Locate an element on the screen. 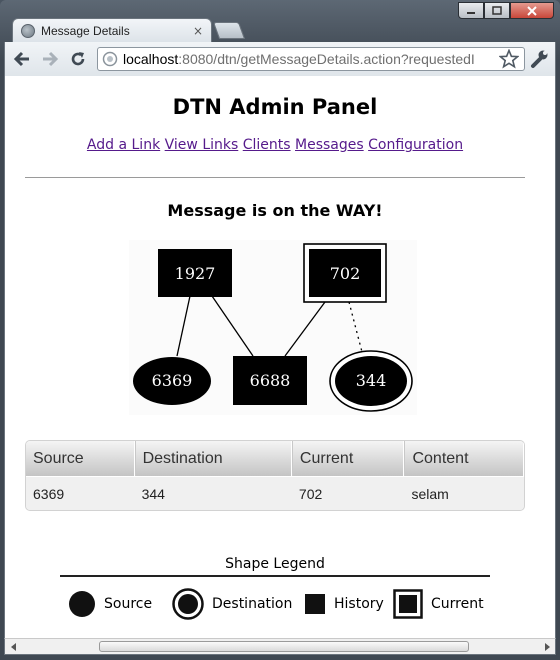 This screenshot has height=660, width=560. bookmark-star-button is located at coordinates (509, 60).